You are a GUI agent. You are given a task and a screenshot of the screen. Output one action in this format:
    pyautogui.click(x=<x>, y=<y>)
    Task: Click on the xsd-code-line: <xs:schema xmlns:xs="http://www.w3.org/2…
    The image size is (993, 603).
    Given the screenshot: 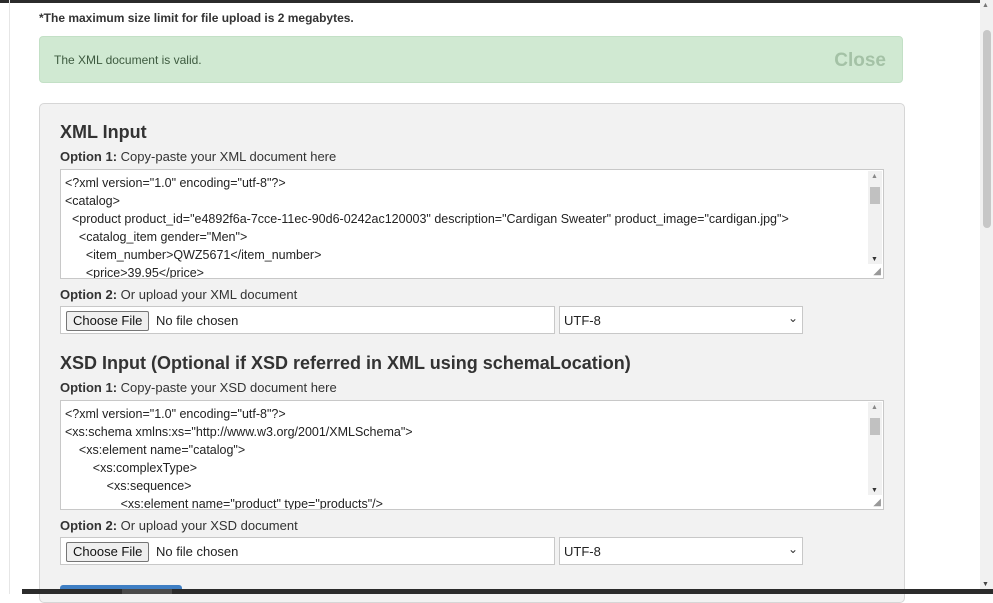 What is the action you would take?
    pyautogui.click(x=239, y=432)
    